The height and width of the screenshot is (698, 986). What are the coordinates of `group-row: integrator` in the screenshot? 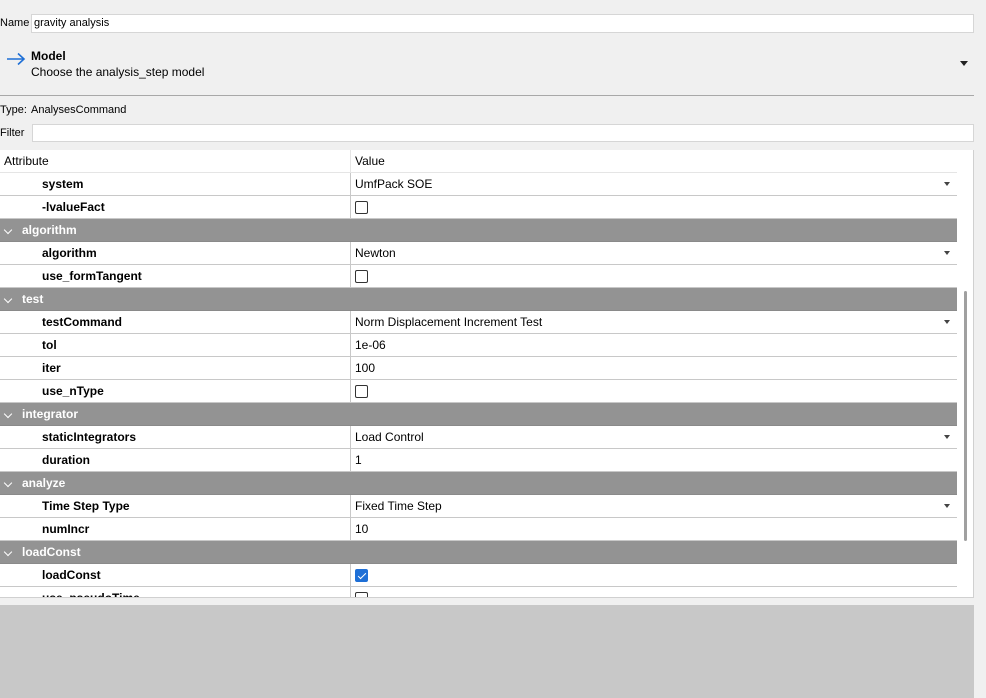 It's located at (478, 414).